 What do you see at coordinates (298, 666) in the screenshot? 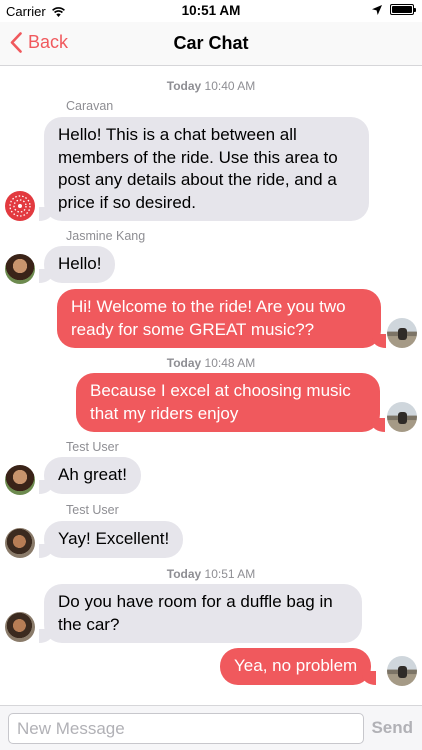
I see `message-bubble-outgoing: Yea, no problem` at bounding box center [298, 666].